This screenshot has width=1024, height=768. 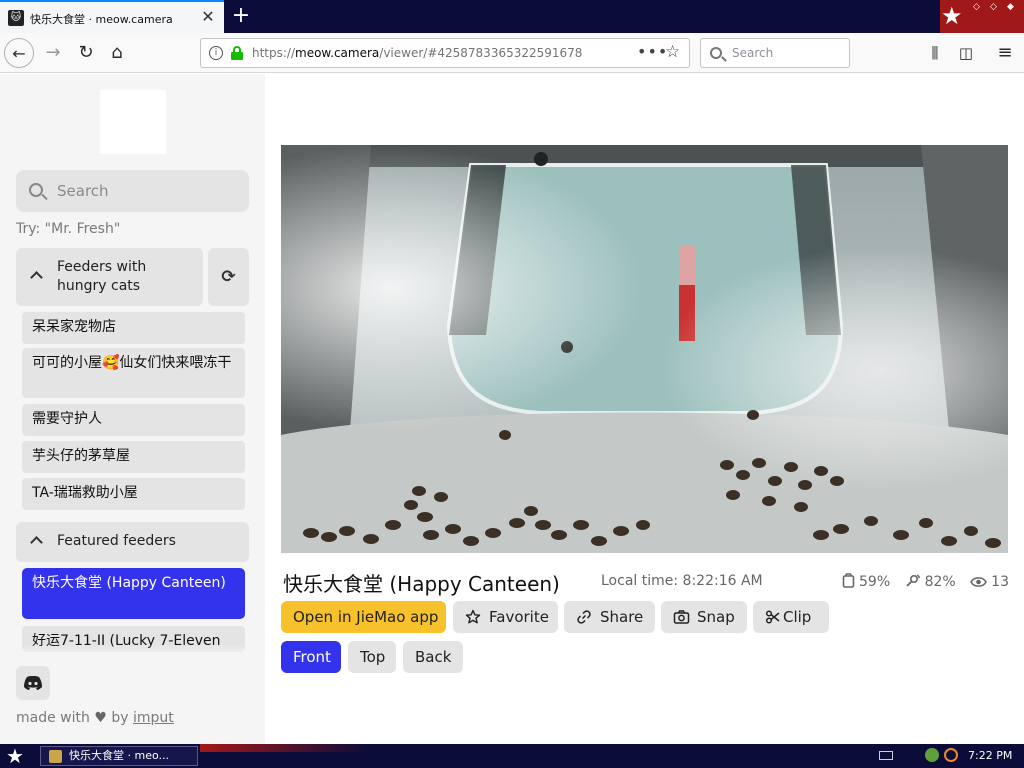 I want to click on viewers-stat: 13, so click(x=989, y=582).